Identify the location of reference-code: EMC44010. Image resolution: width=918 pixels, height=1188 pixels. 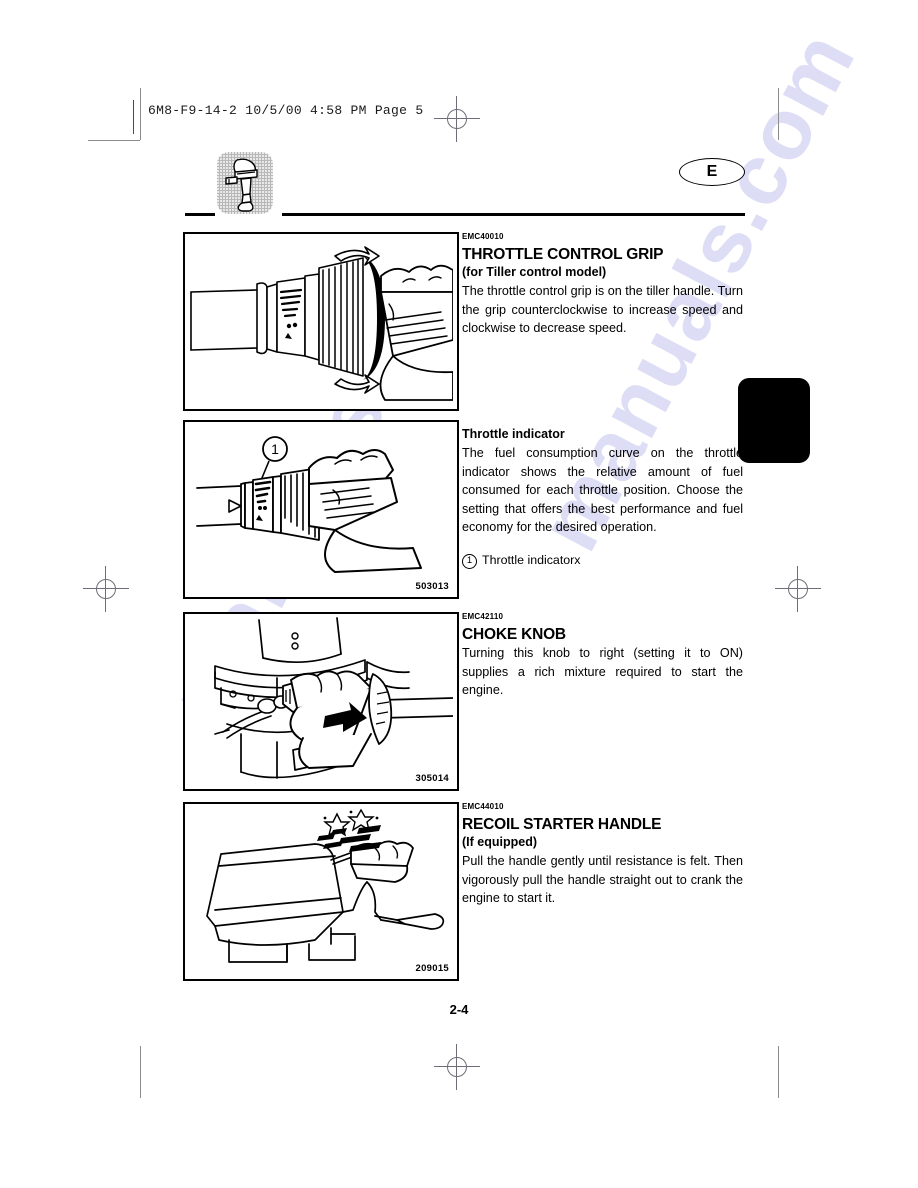
(483, 806).